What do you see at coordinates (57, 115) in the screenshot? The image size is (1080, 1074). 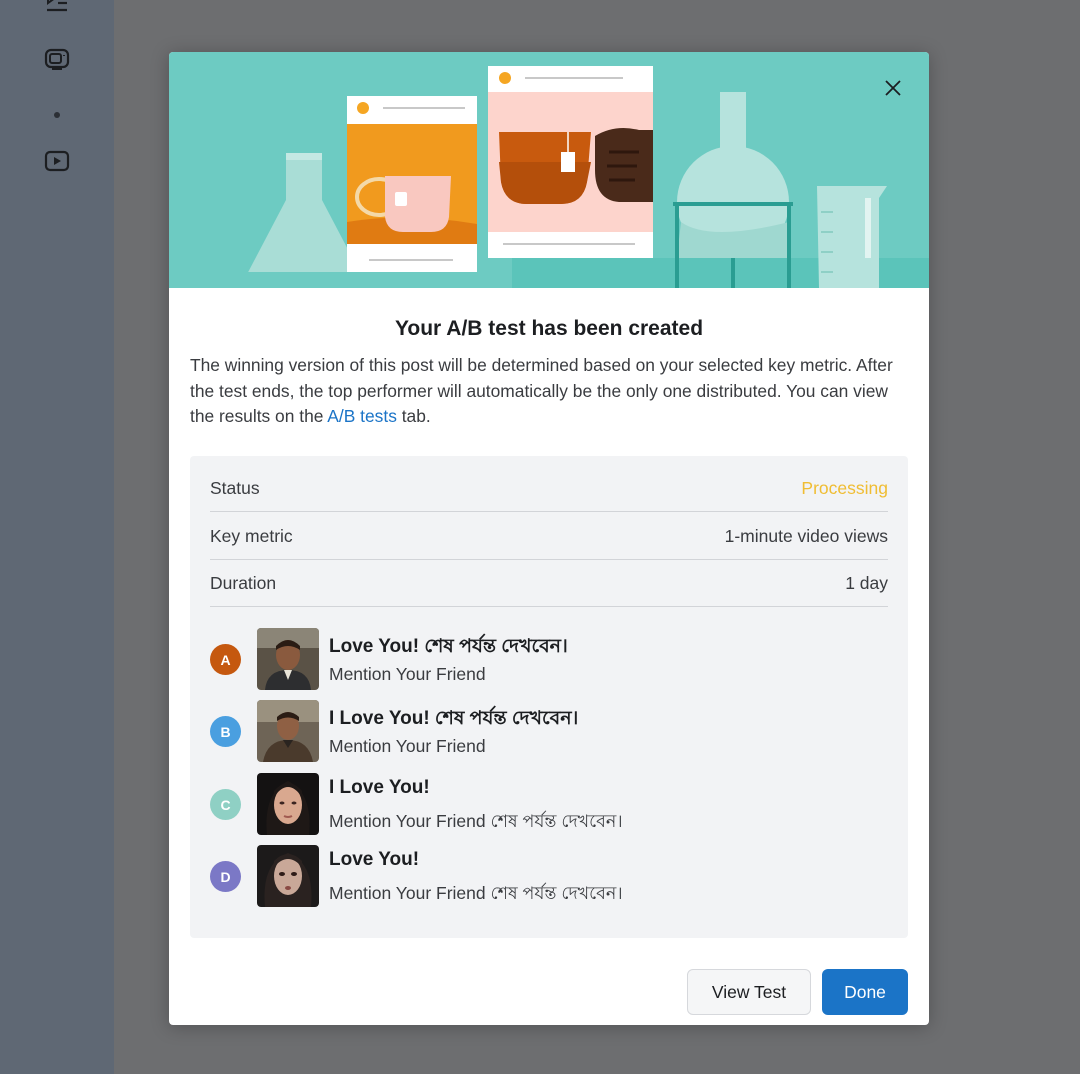 I see `sidebar-separator-dot` at bounding box center [57, 115].